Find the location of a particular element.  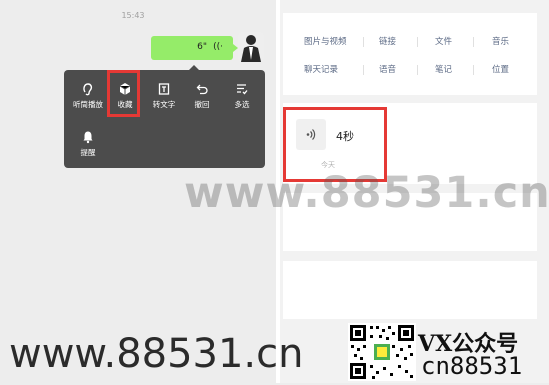

menu-item-label: 听筒播放 is located at coordinates (88, 104).